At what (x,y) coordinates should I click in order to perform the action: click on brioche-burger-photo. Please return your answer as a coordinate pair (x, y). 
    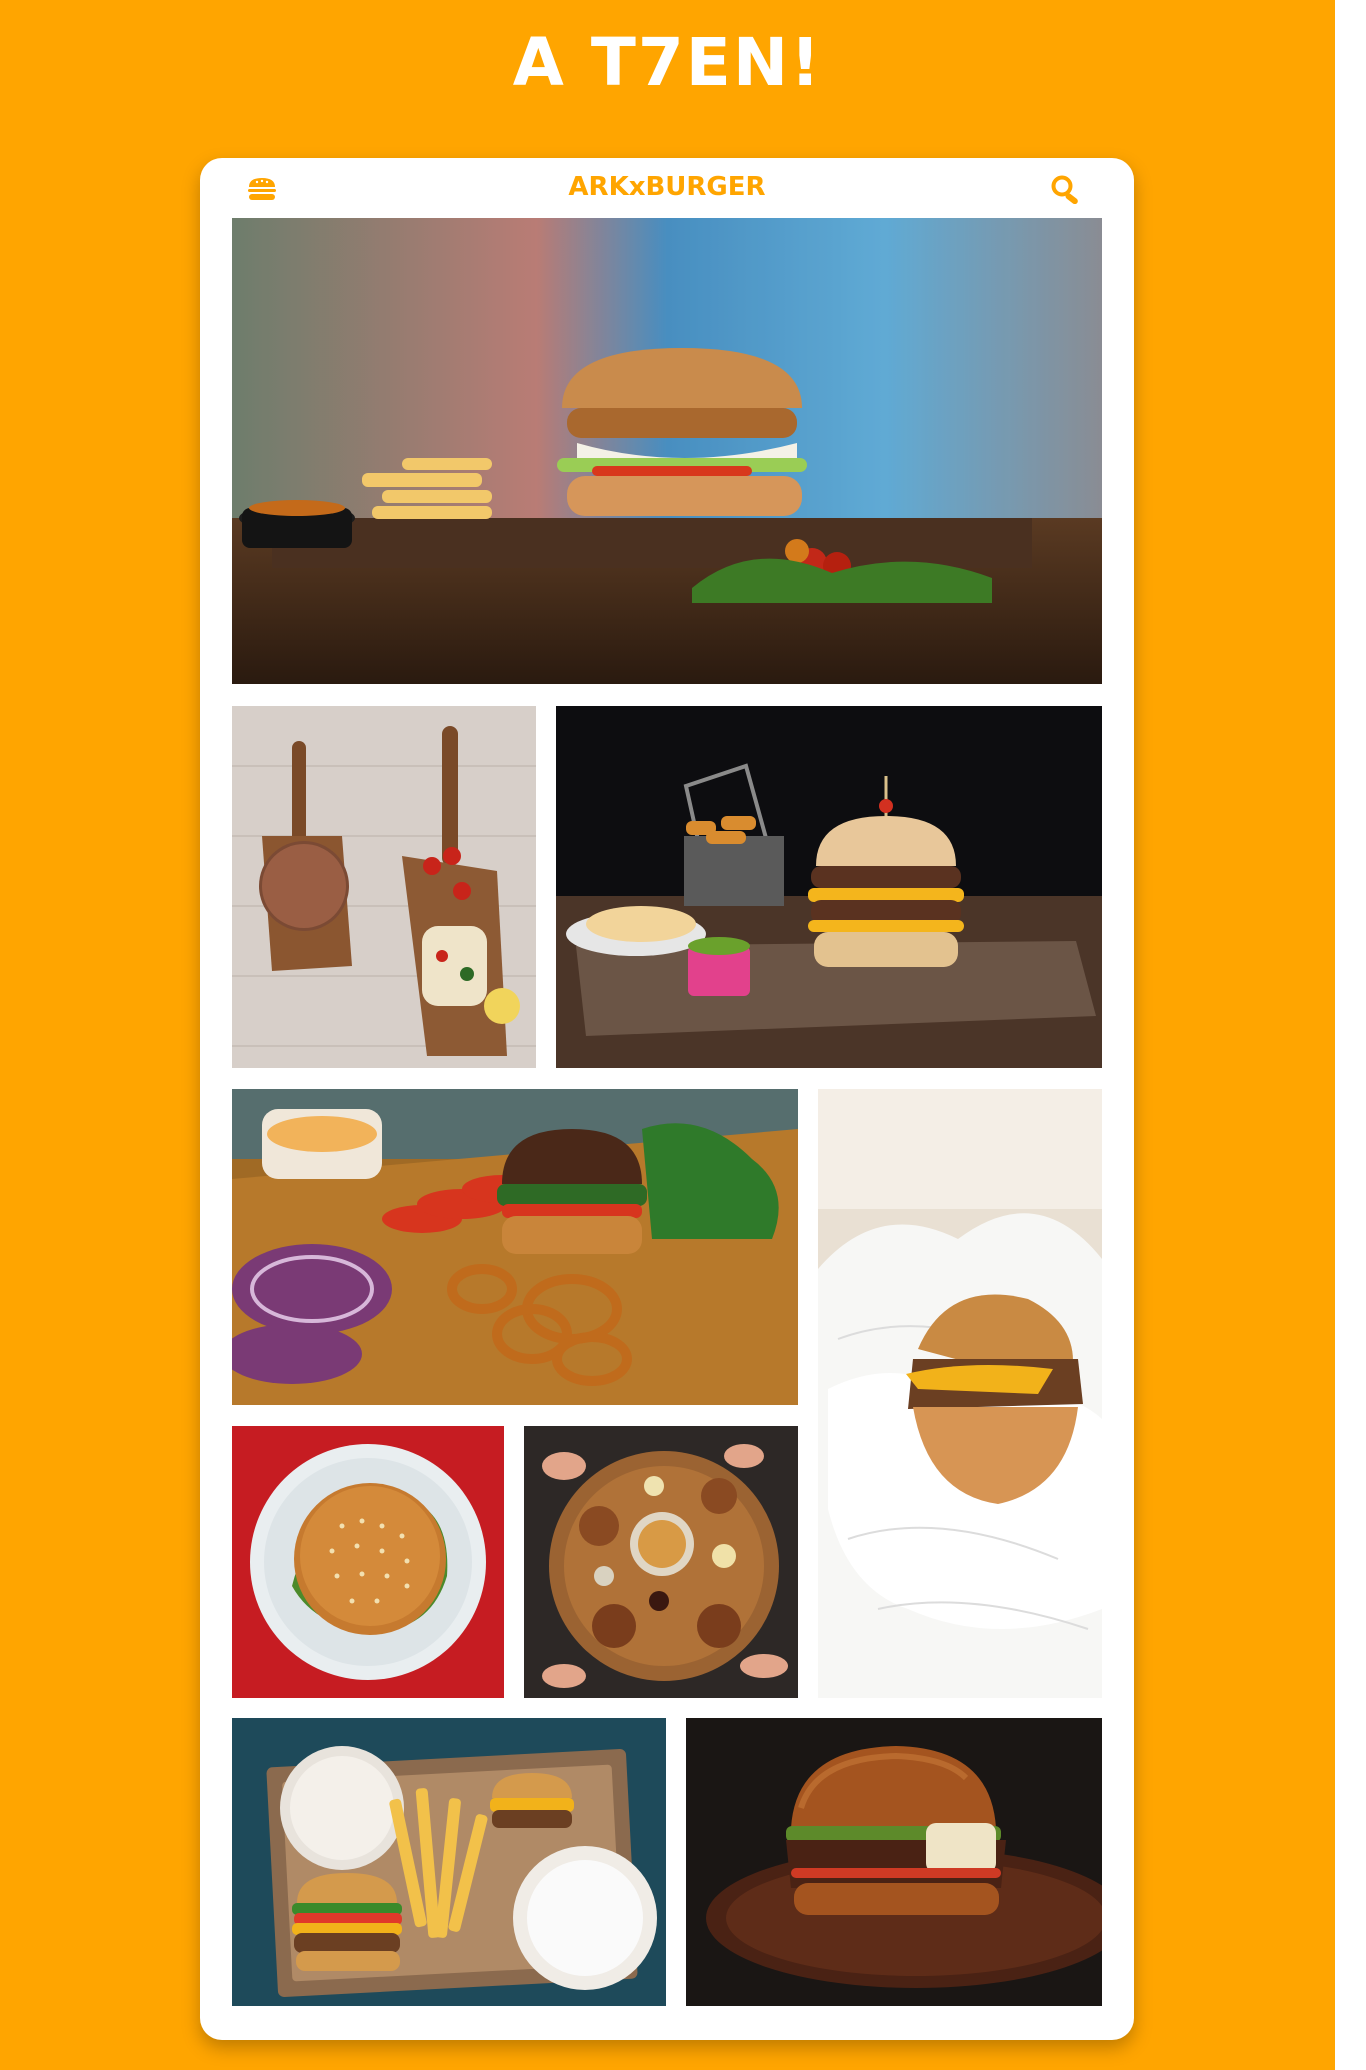
    Looking at the image, I should click on (894, 1862).